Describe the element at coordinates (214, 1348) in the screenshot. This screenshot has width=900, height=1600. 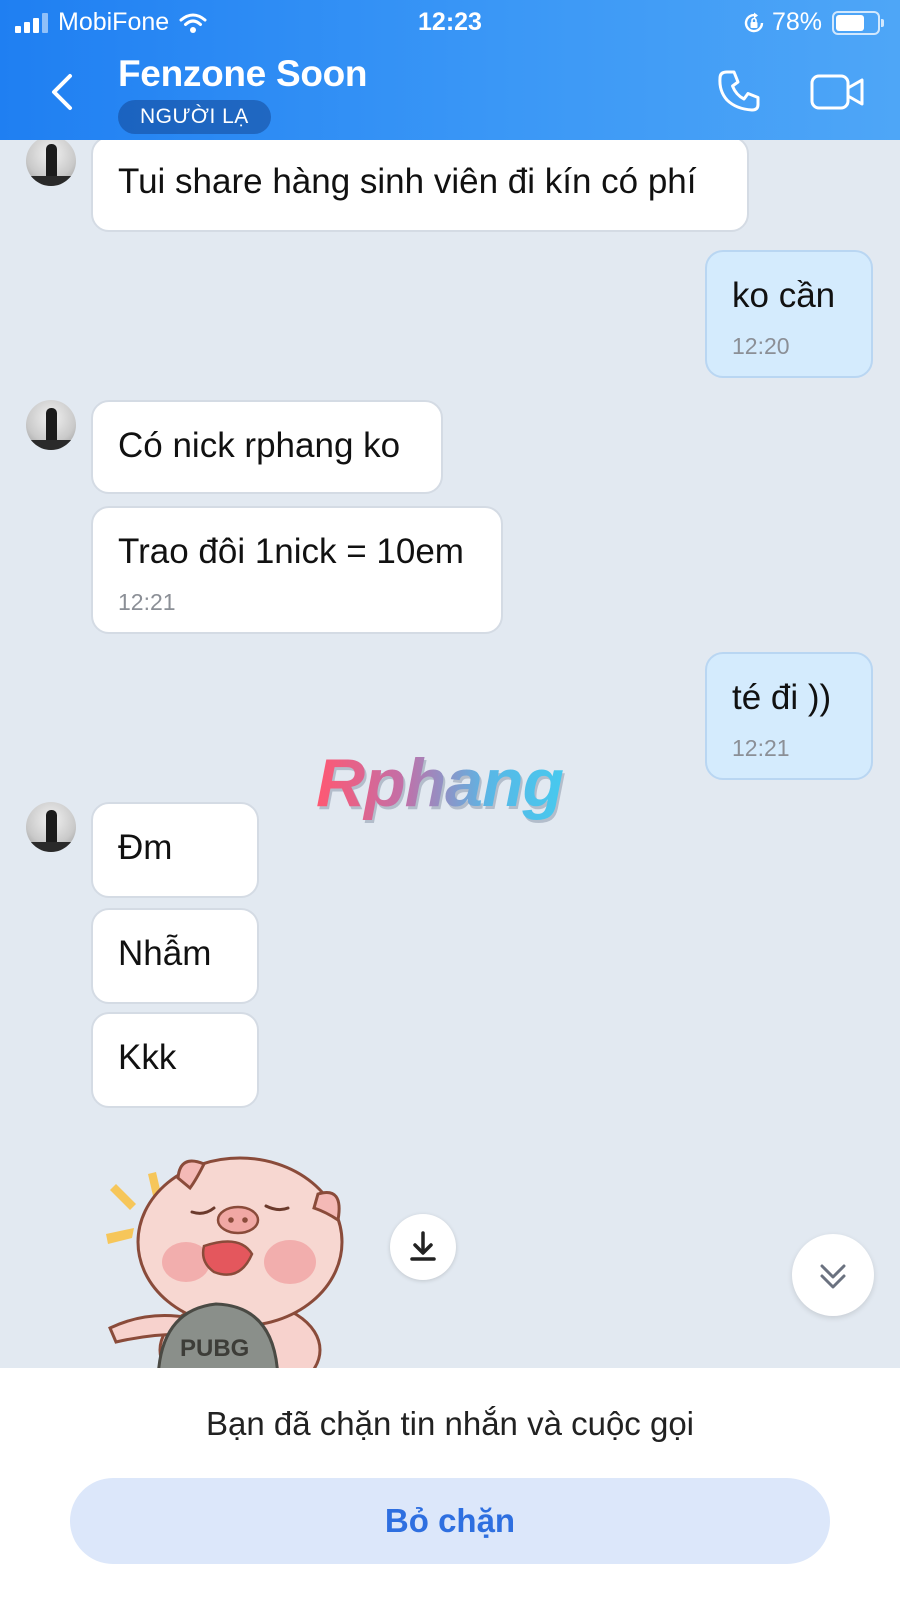
I see `sticker-label: PUBG` at that location.